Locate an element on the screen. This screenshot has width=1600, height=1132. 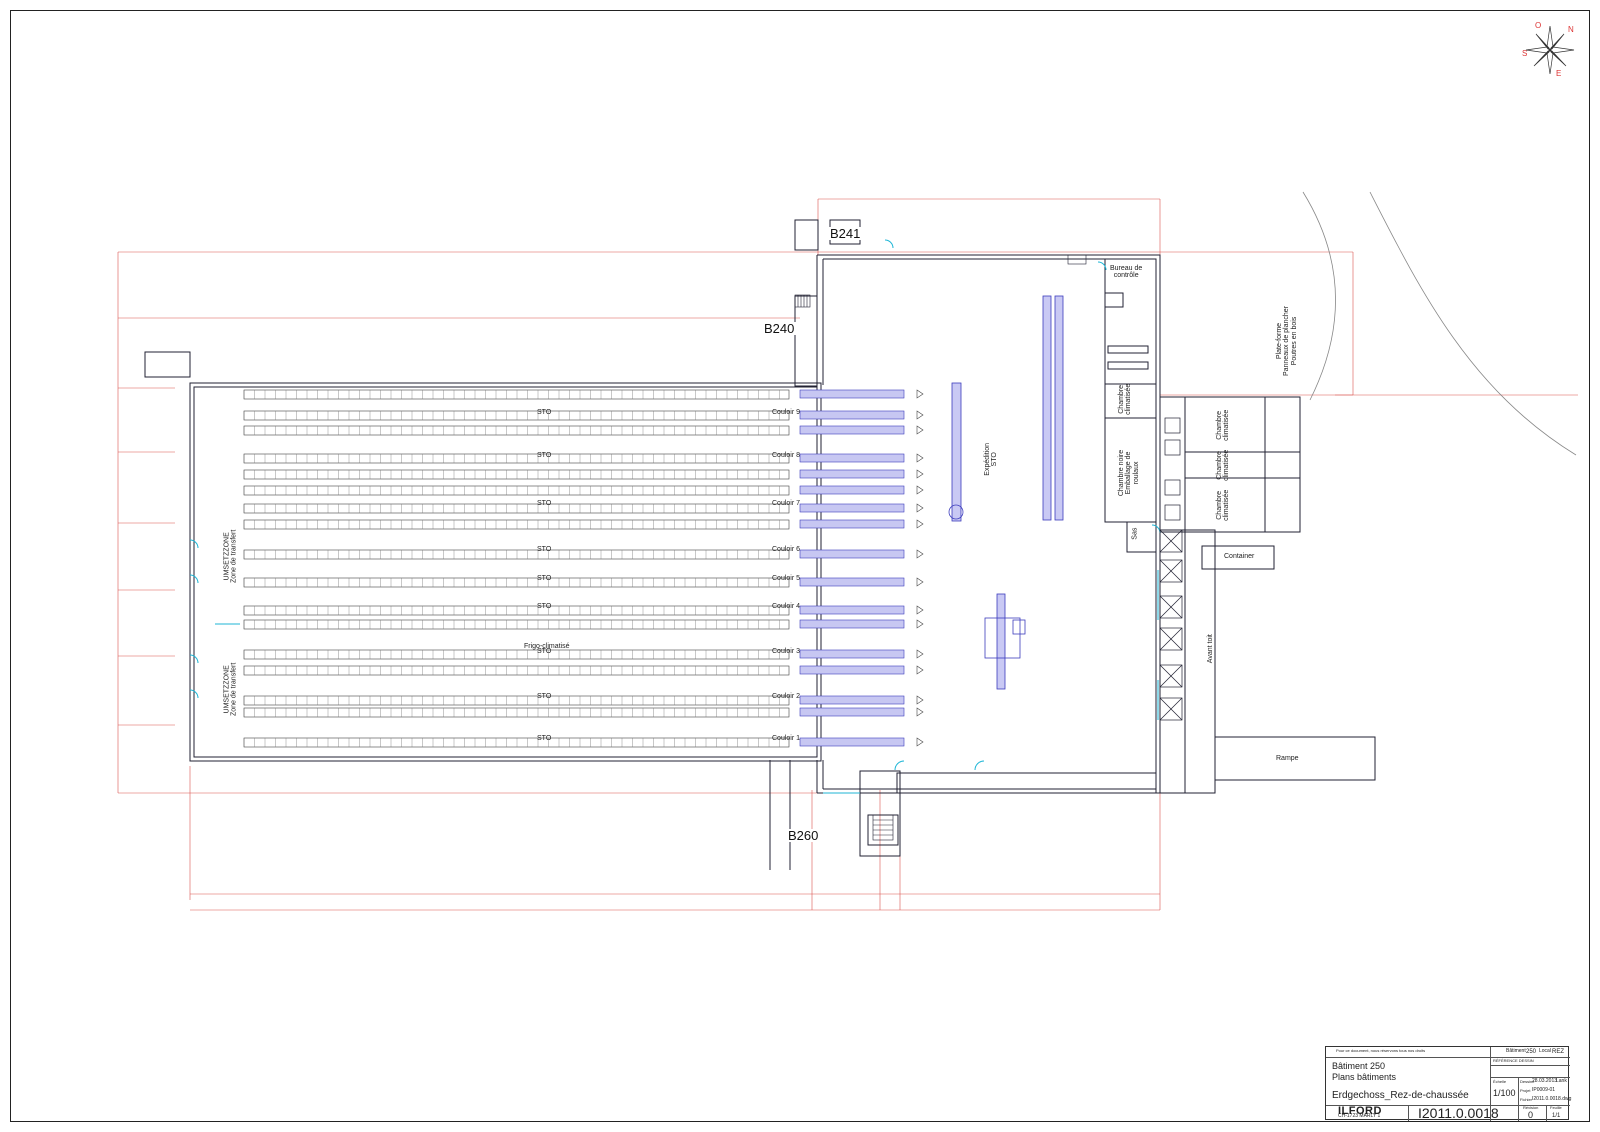
zone-umsetz-1-label: UMSETZZONE Zone de transfert is located at coordinates (230, 556).